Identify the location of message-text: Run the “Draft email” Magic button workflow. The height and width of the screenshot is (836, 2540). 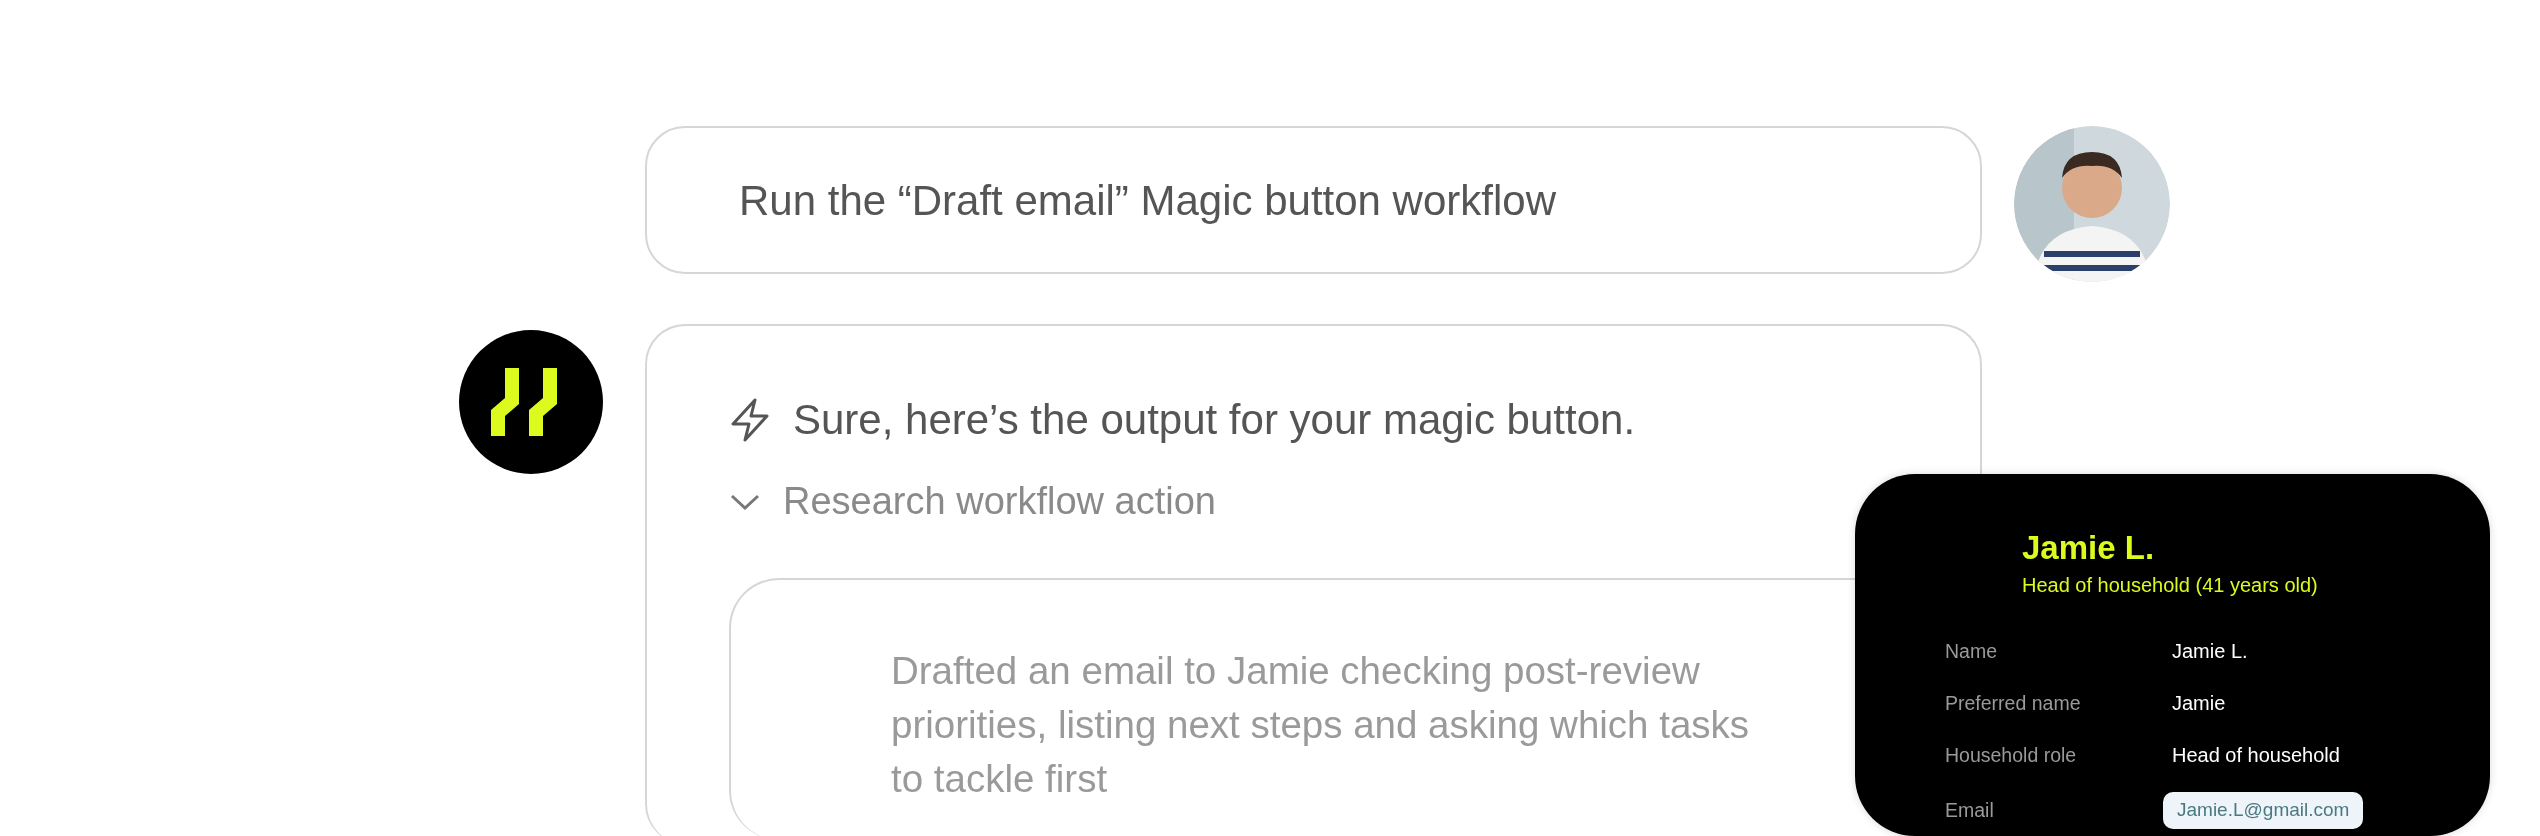
(1147, 200).